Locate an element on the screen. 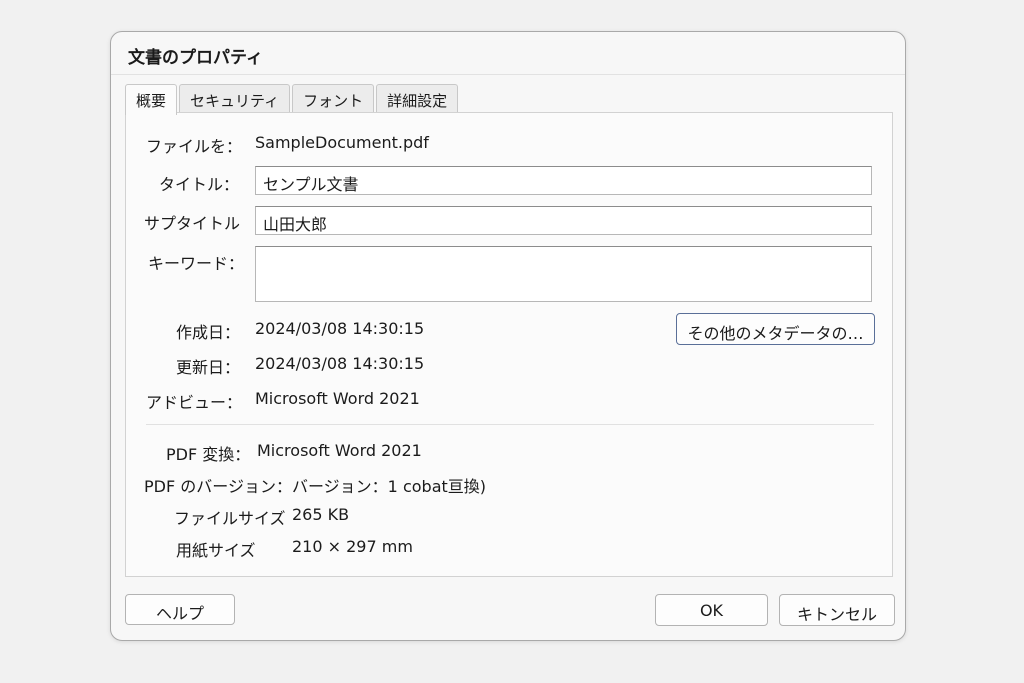  created-label: 作成日： is located at coordinates (208, 332).